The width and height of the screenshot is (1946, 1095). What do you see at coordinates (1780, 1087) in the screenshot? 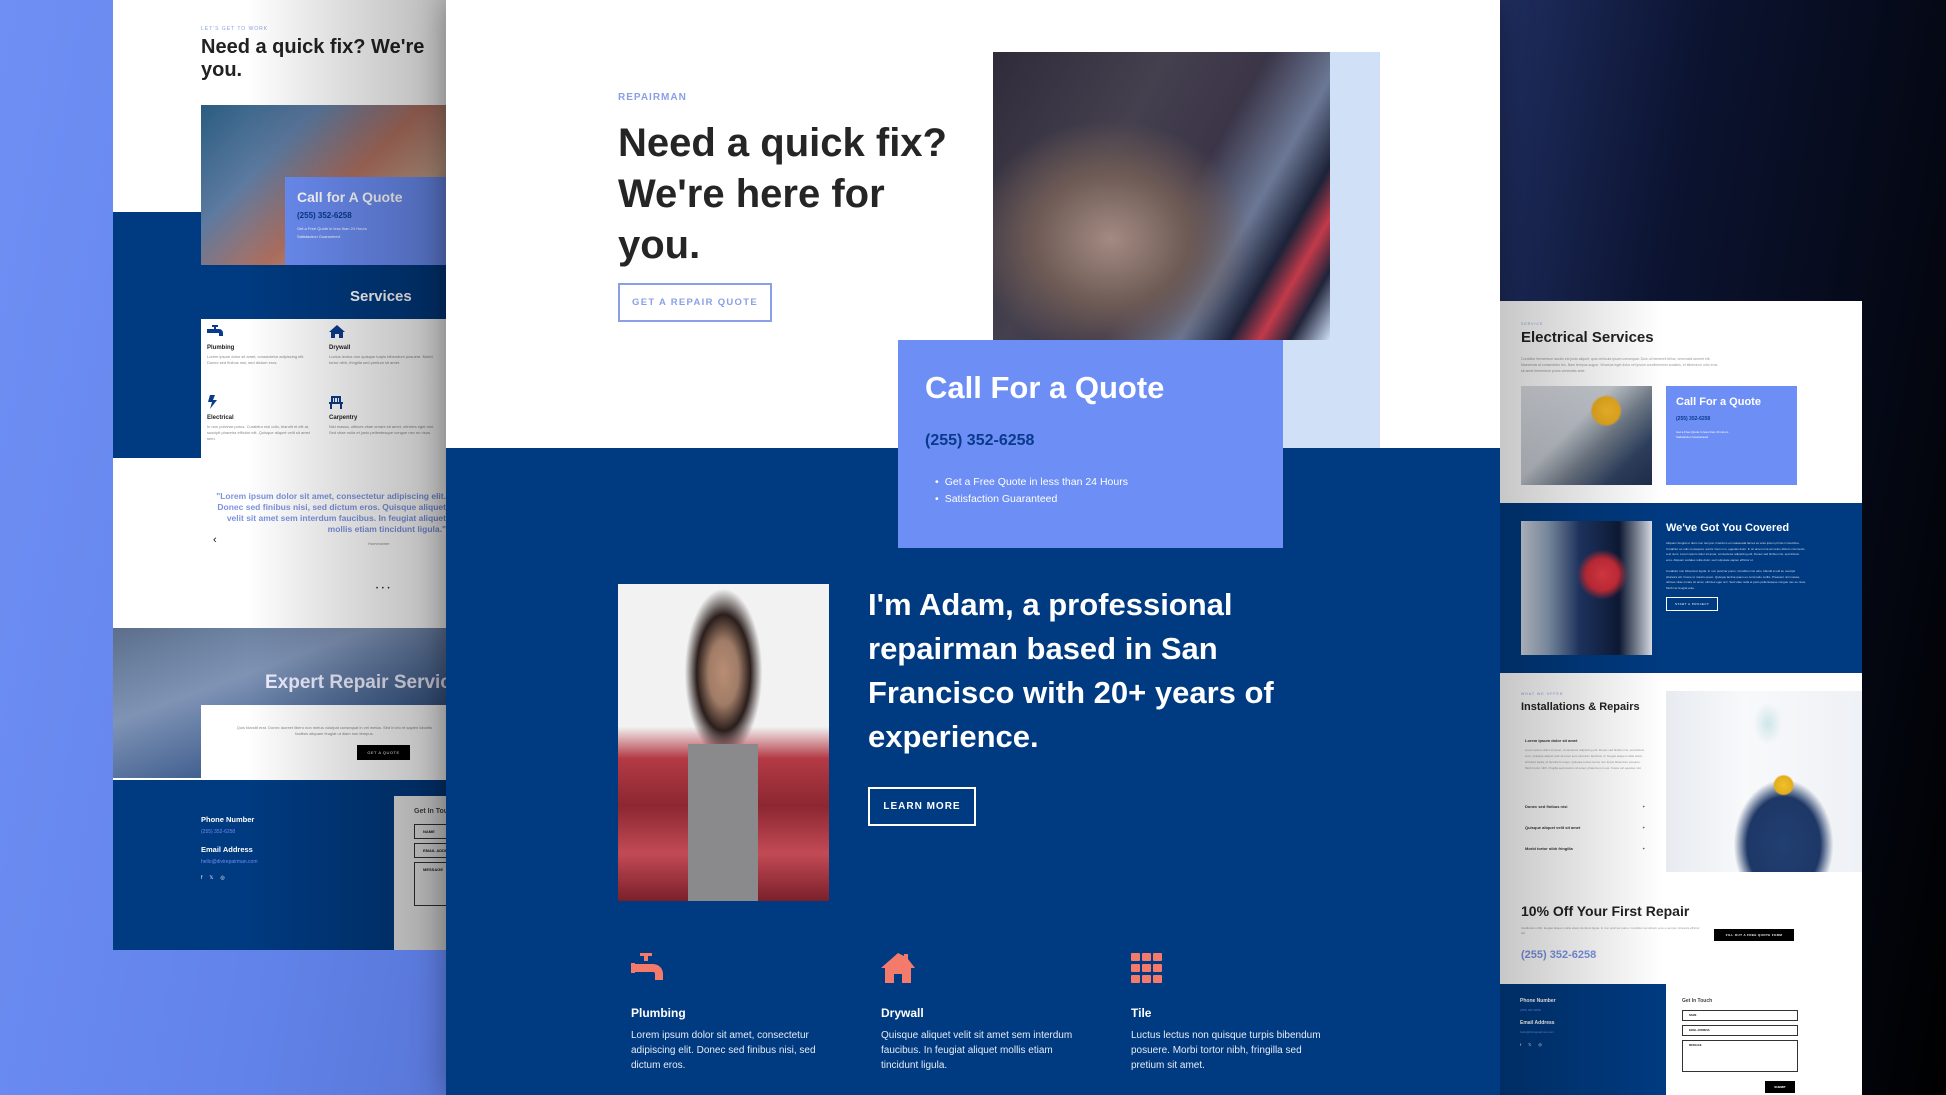
I see `submit-button: SUBMIT` at bounding box center [1780, 1087].